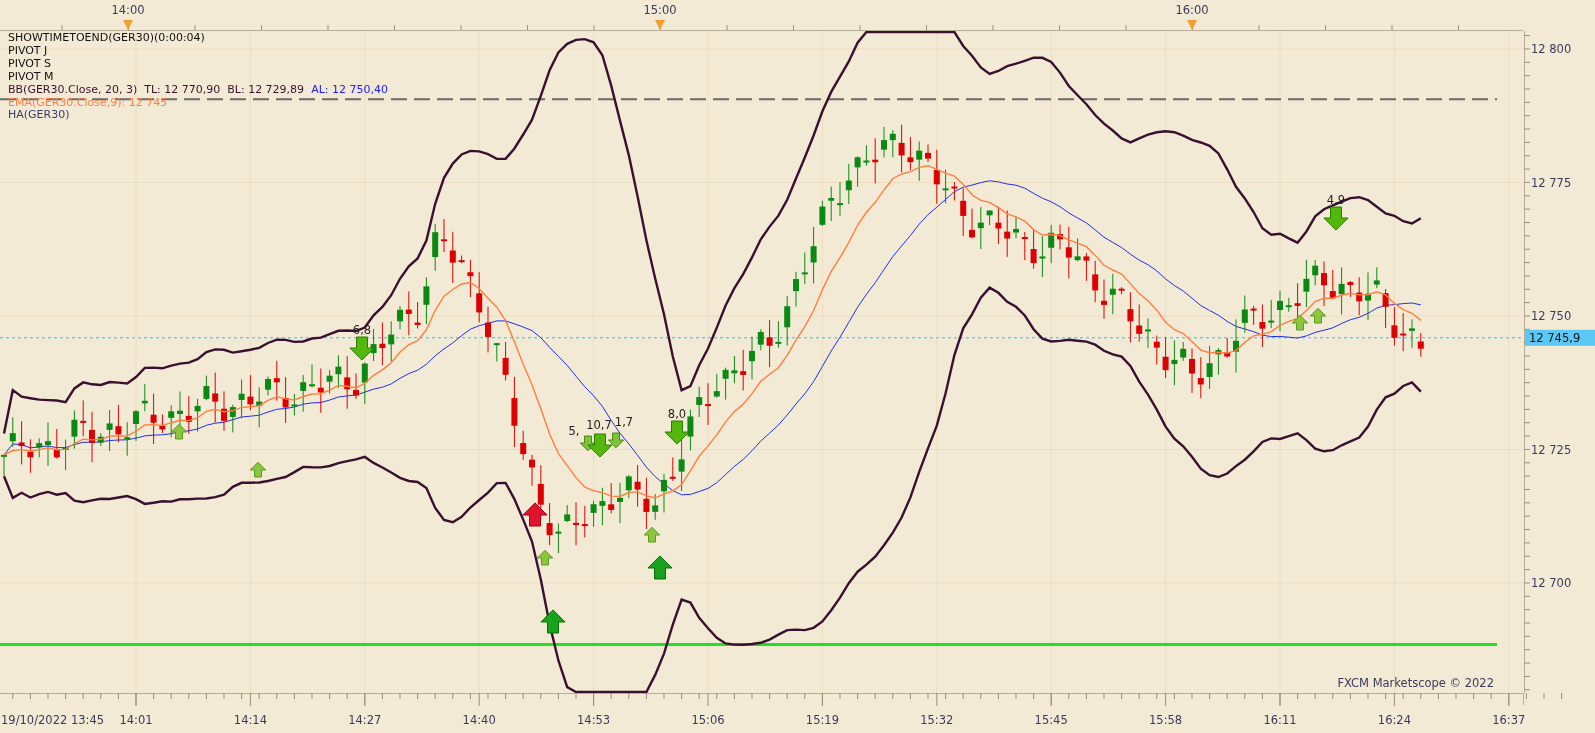 The height and width of the screenshot is (733, 1595). Describe the element at coordinates (128, 10) in the screenshot. I see `time-label: 14:00` at that location.